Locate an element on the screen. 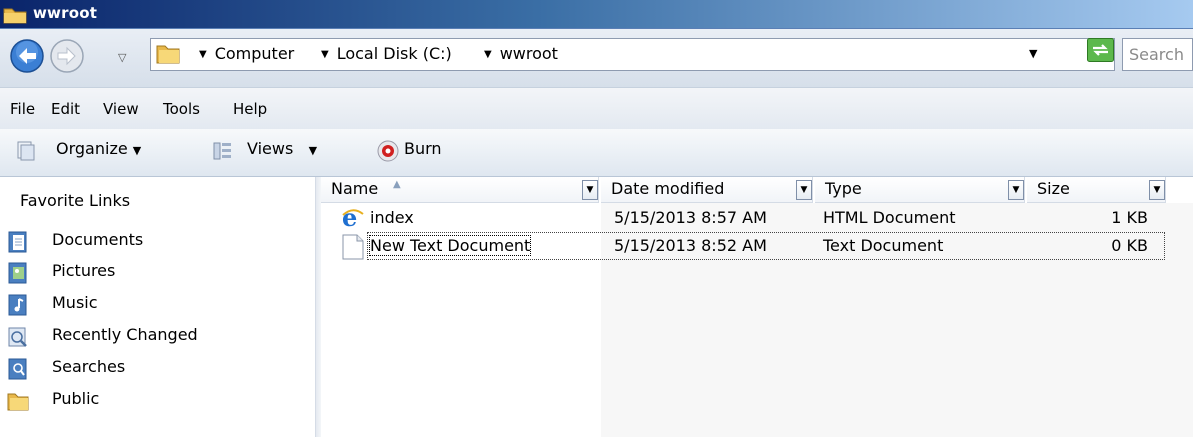  sidebar-item-public: Public is located at coordinates (150, 401).